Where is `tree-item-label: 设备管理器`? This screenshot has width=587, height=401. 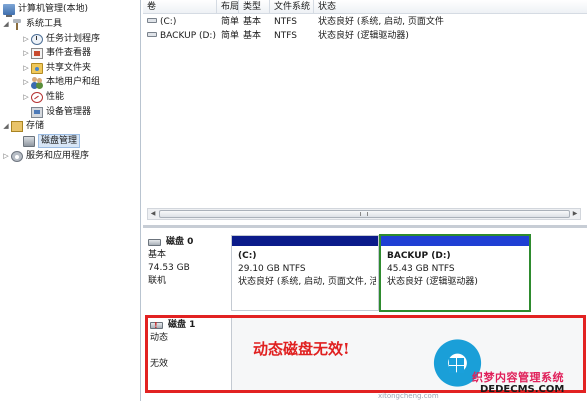 tree-item-label: 设备管理器 is located at coordinates (69, 112).